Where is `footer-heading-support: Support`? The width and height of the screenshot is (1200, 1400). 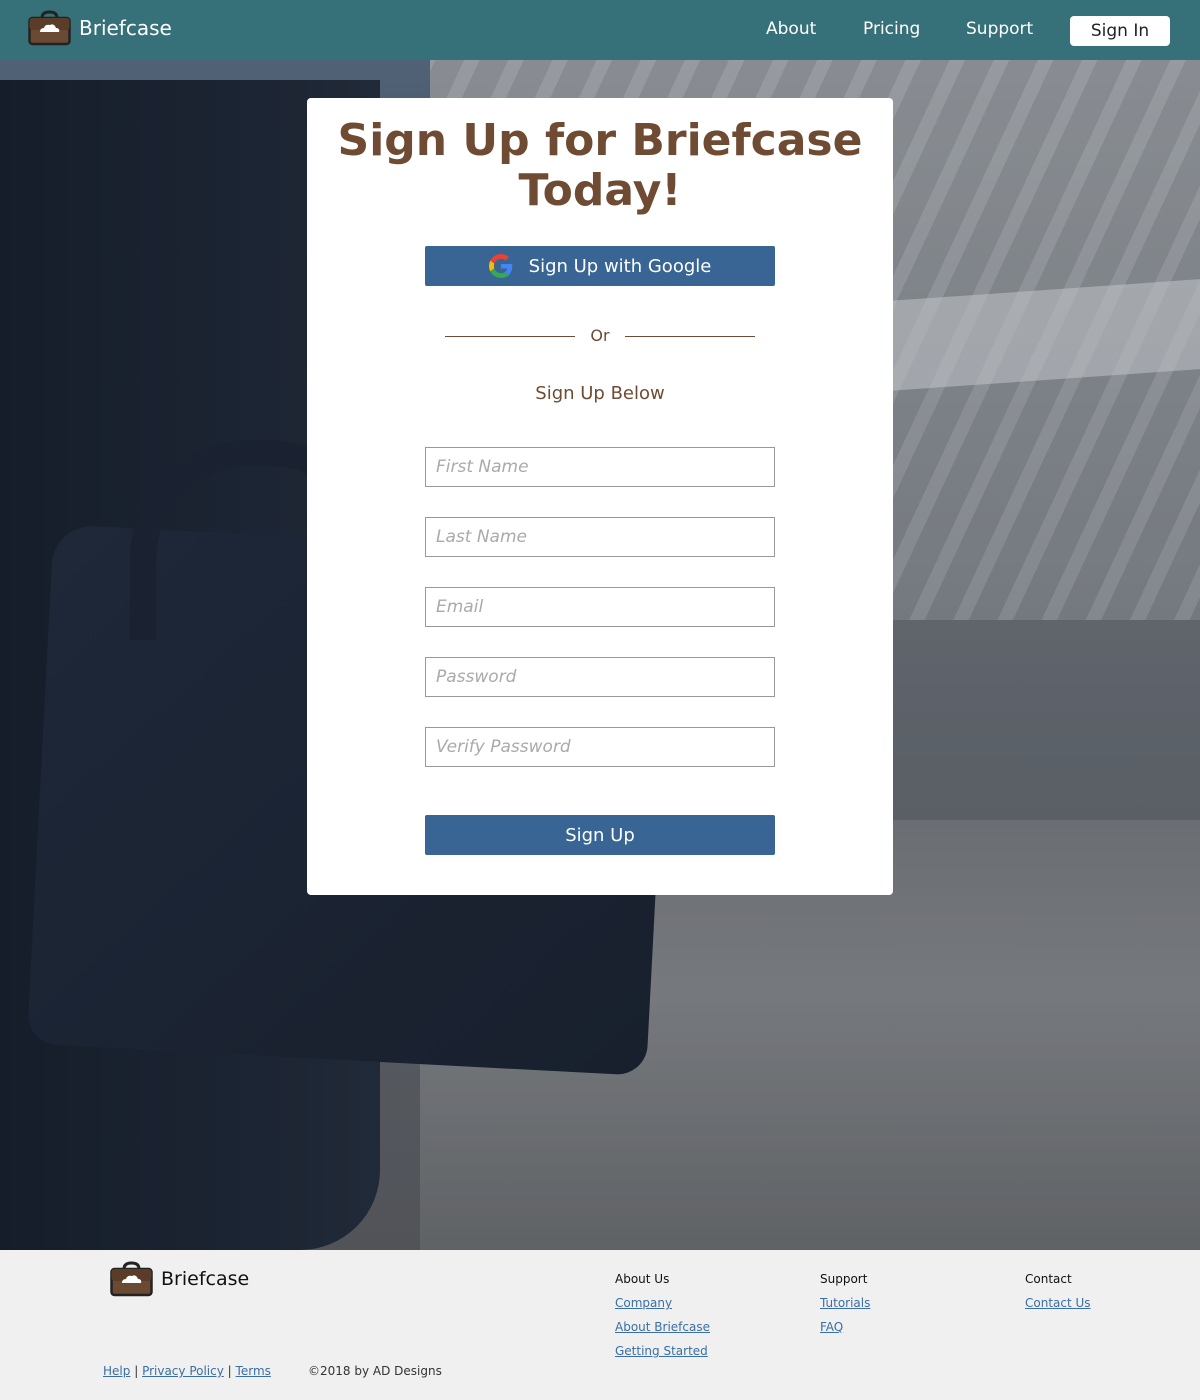
footer-heading-support: Support is located at coordinates (844, 1279).